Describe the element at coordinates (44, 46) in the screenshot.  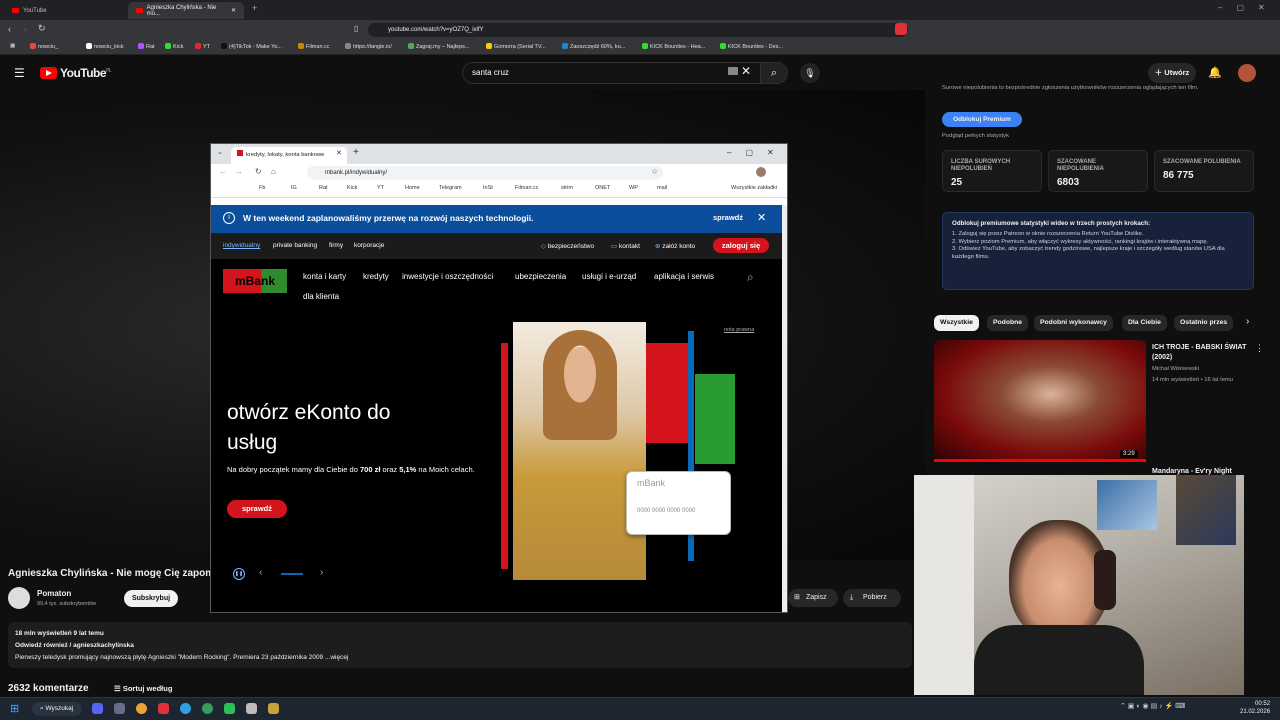
I see `bookmark-item: nowciu_` at that location.